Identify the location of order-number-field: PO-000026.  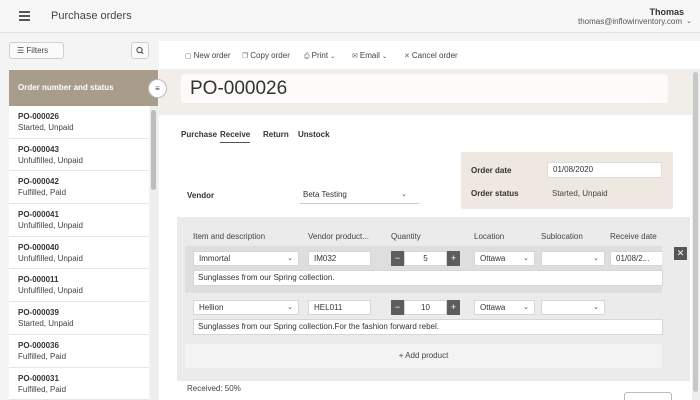
(424, 88).